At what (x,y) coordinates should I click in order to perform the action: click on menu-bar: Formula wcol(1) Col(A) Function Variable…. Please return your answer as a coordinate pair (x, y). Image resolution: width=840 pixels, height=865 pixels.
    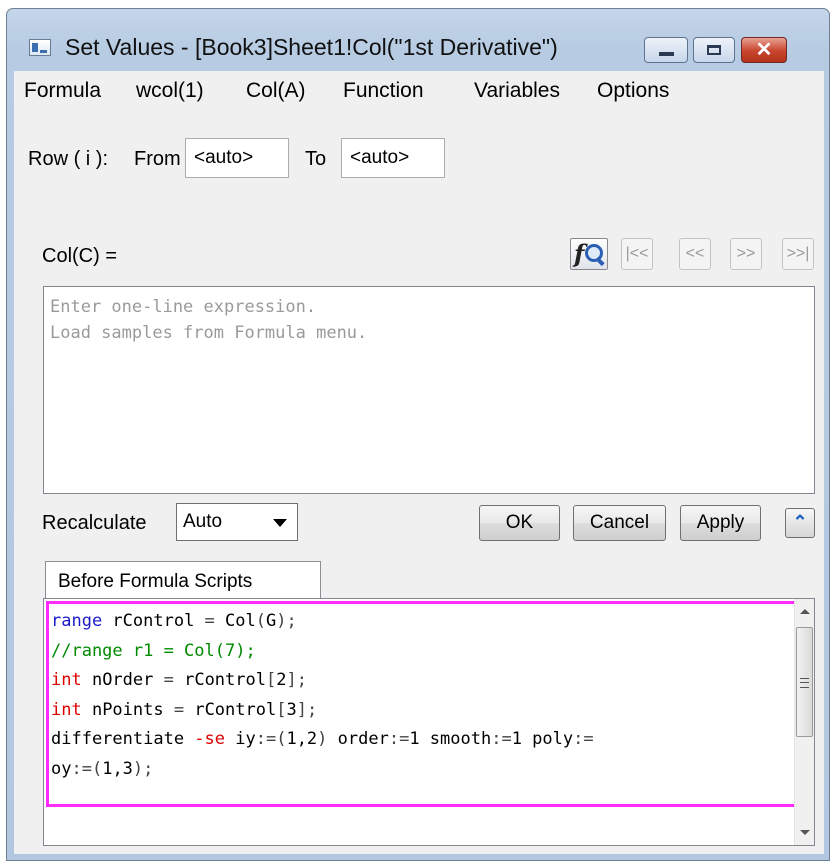
    Looking at the image, I should click on (419, 91).